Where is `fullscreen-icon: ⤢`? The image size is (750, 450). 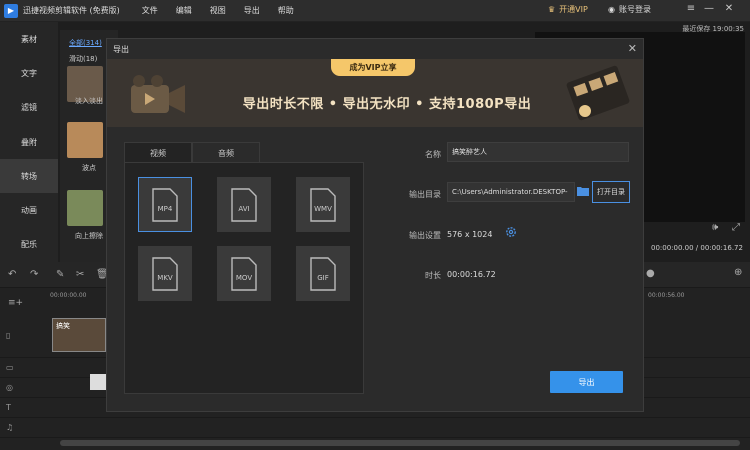
fullscreen-icon: ⤢ is located at coordinates (736, 227).